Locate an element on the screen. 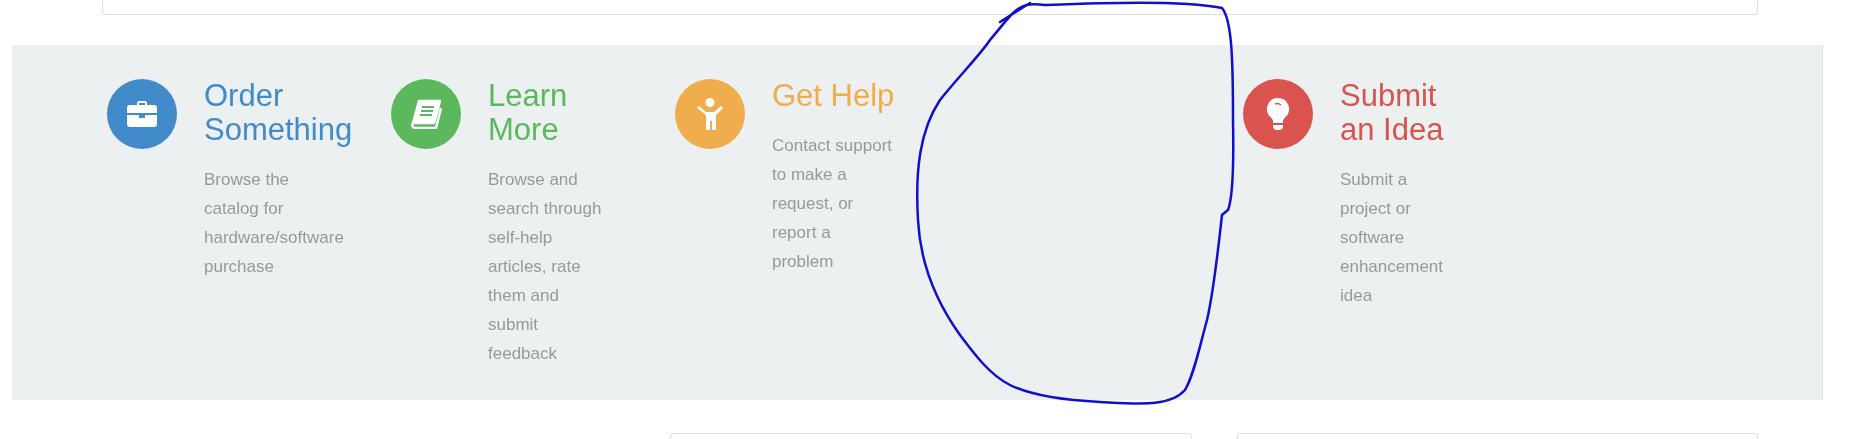 This screenshot has height=439, width=1853. feature-description: Submit a project or software enhancement idea is located at coordinates (1392, 238).